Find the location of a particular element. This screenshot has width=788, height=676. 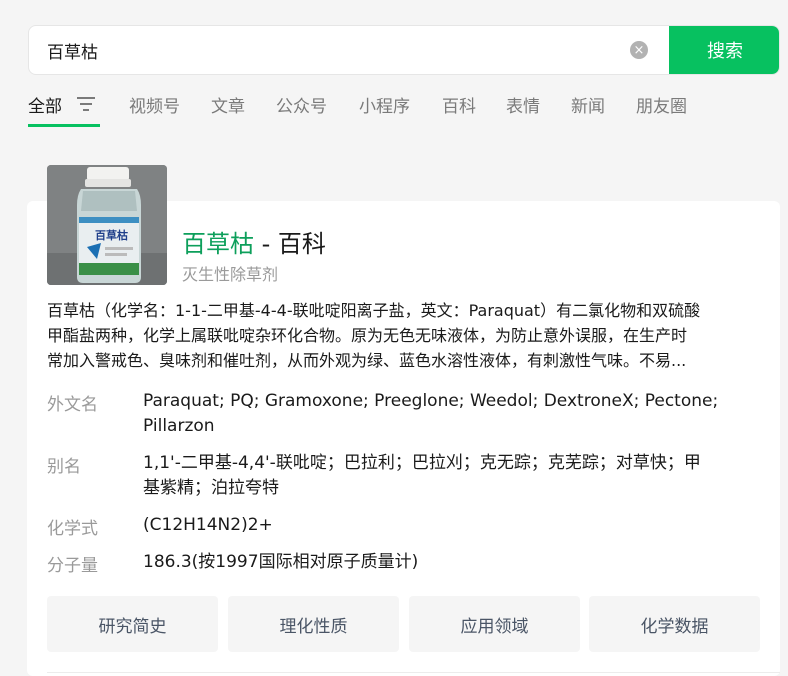

tab-official-accounts: 公众号 is located at coordinates (301, 104).